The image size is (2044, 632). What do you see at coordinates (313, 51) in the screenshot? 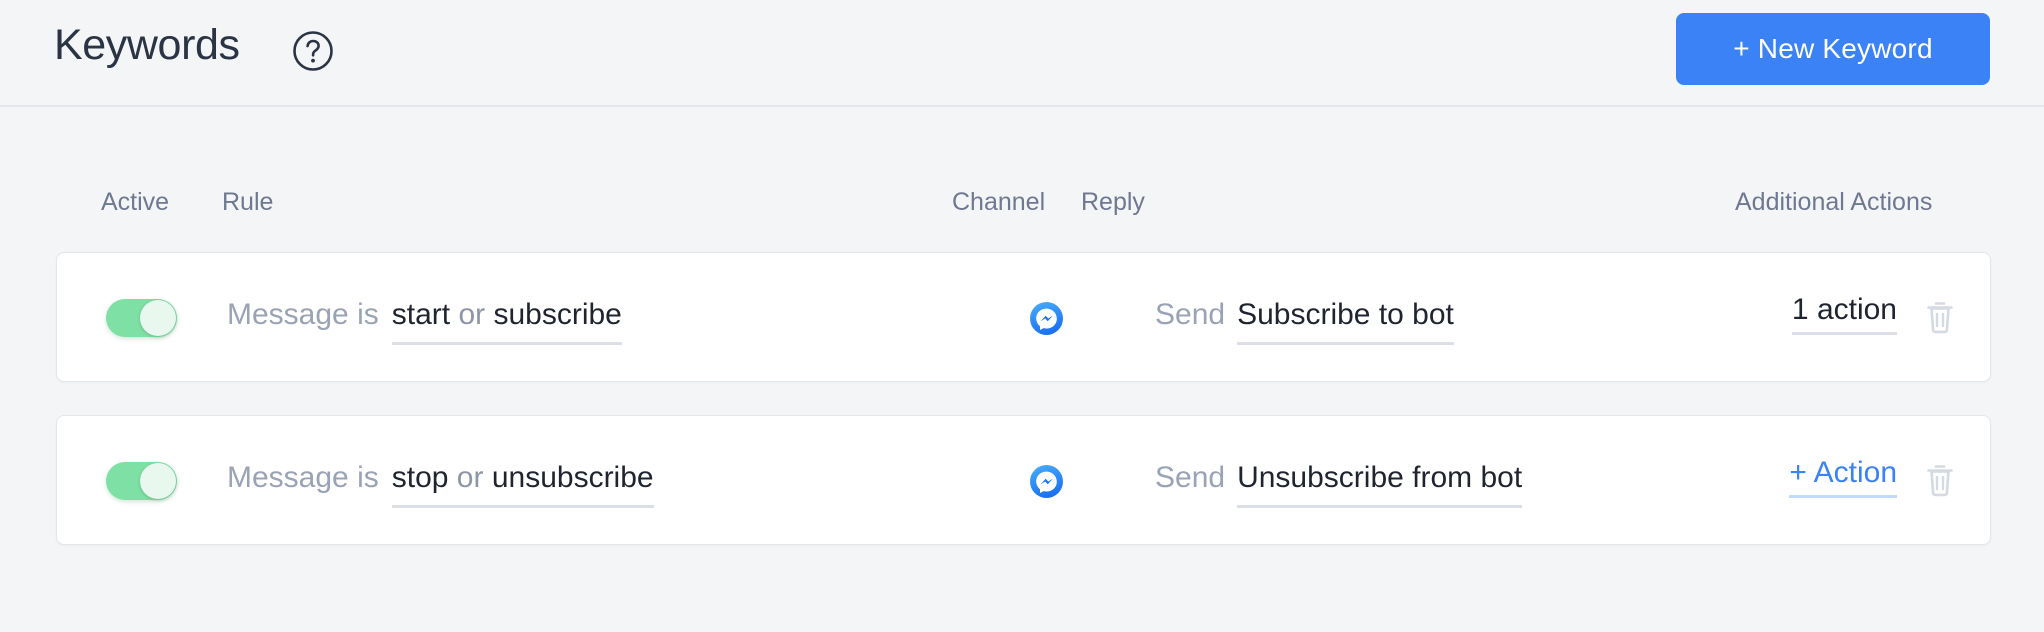
I see `help-icon` at bounding box center [313, 51].